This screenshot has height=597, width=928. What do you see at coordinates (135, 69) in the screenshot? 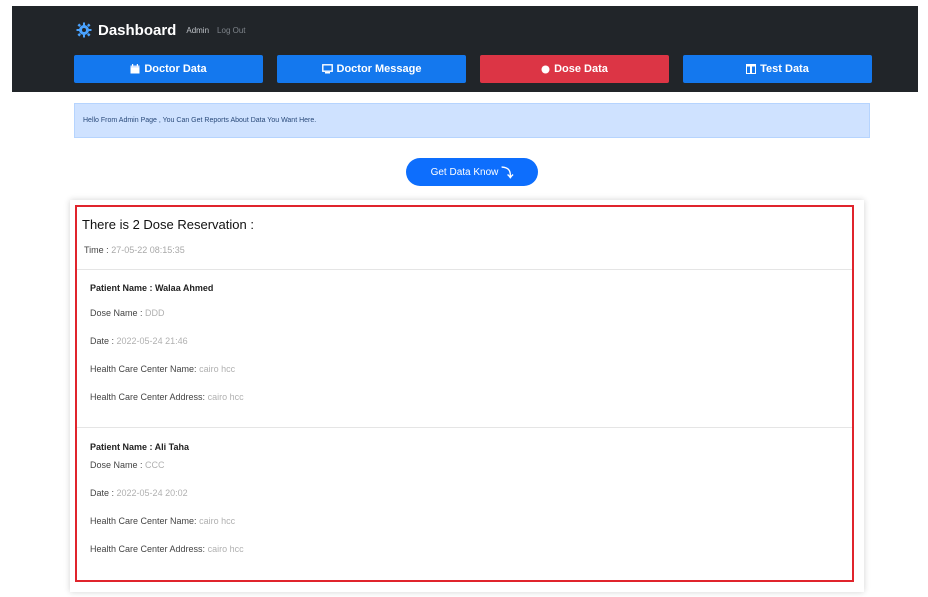
I see `calendar-icon` at bounding box center [135, 69].